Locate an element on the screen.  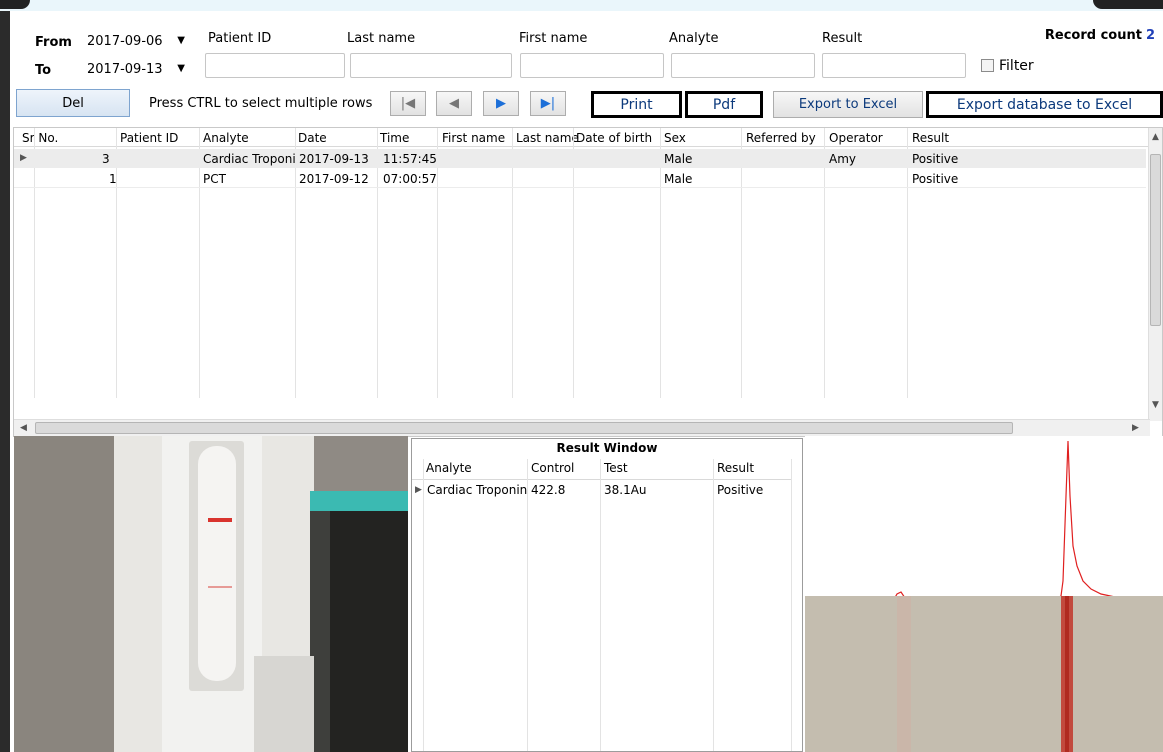
col-sr-no: Sr No. is located at coordinates (40, 138).